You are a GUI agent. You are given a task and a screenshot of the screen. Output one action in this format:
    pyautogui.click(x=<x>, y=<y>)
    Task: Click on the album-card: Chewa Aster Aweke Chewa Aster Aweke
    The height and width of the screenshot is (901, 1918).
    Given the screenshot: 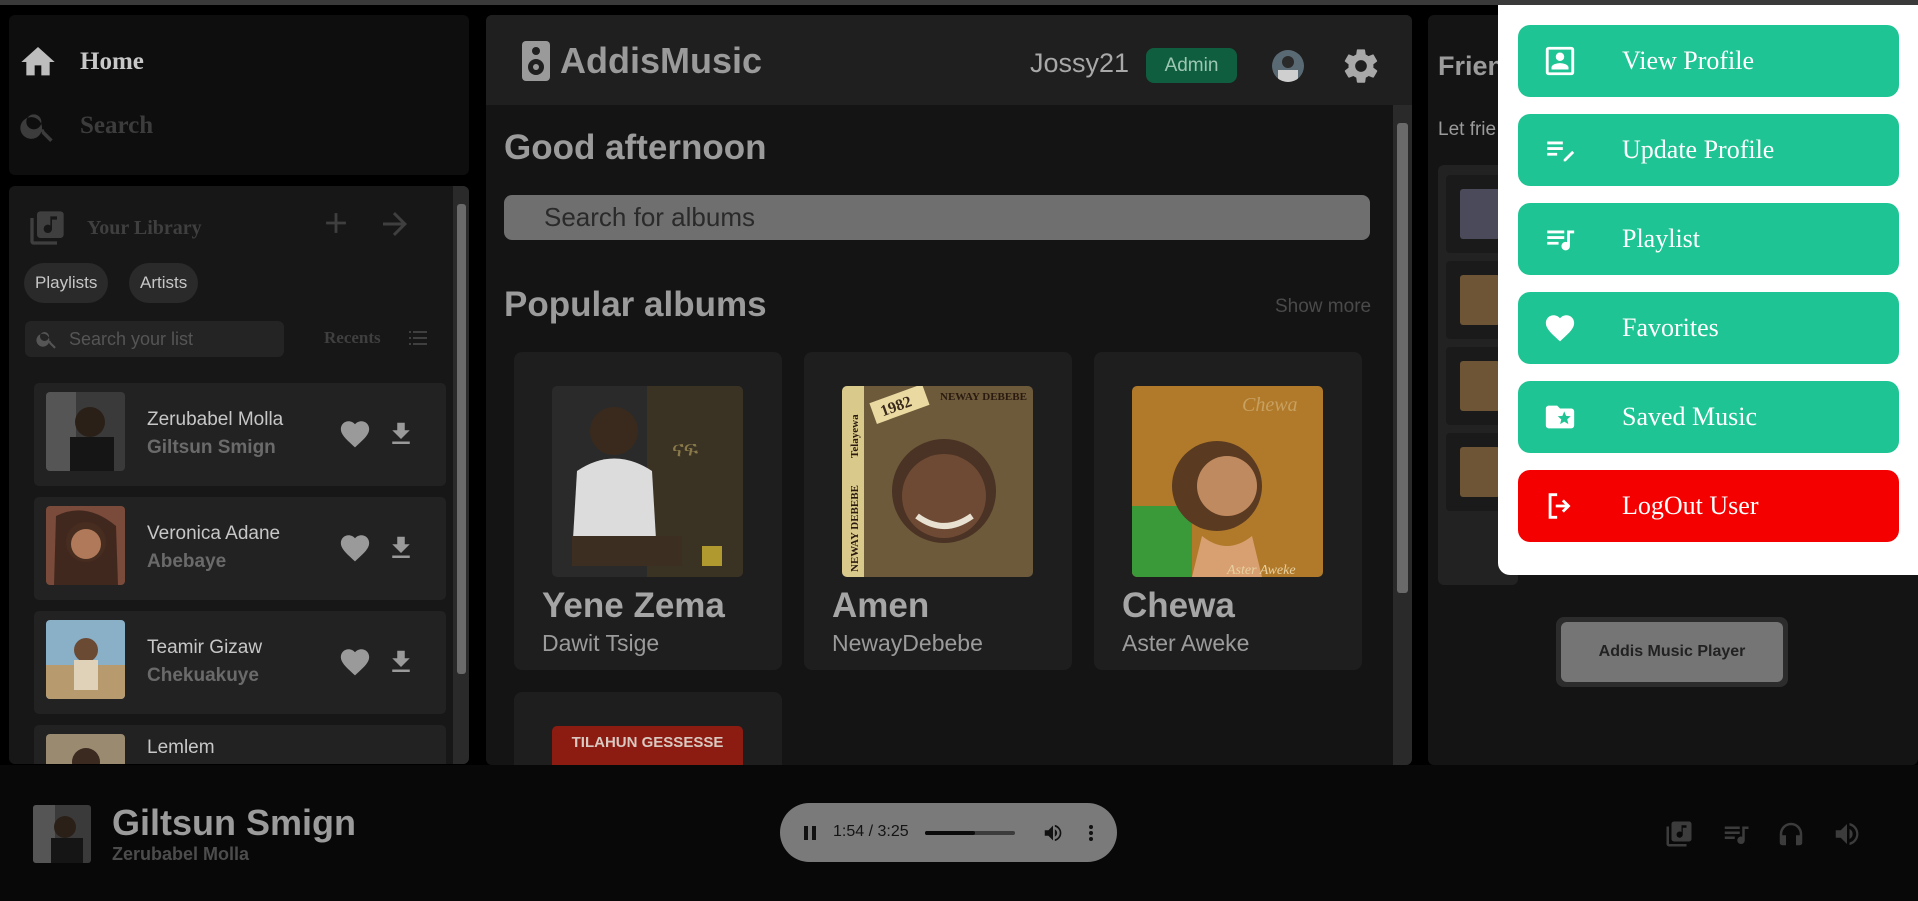 What is the action you would take?
    pyautogui.click(x=1228, y=511)
    